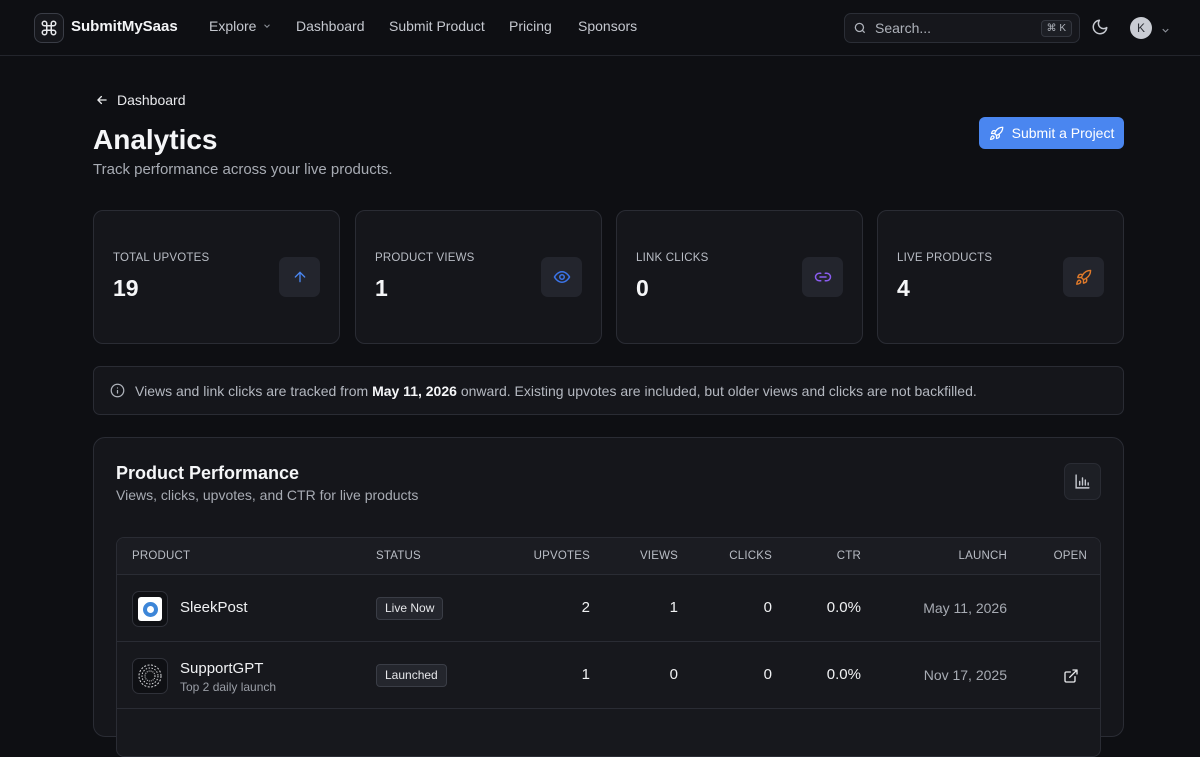  I want to click on sleekpost-logo, so click(150, 609).